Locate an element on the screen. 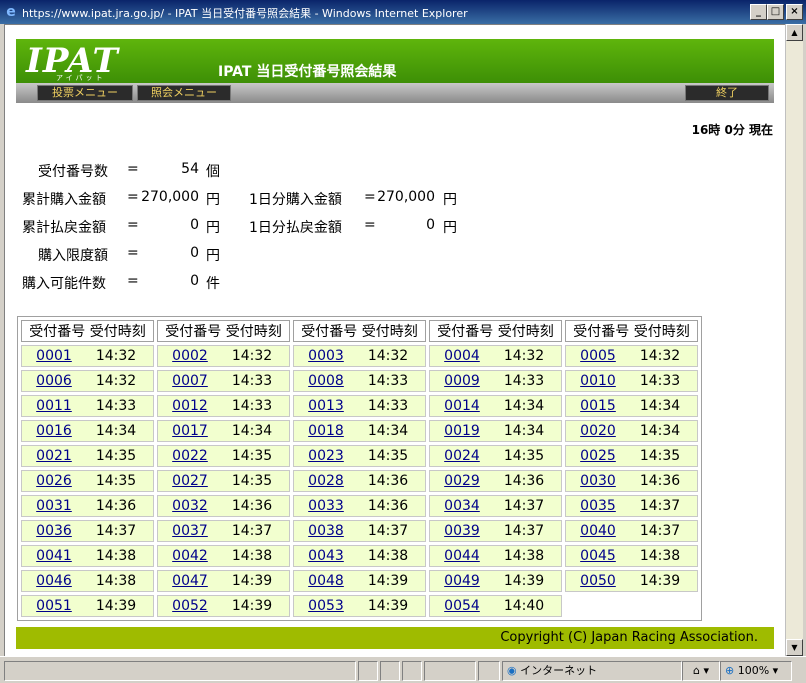 The image size is (806, 683). receipt-number-link: 0036 is located at coordinates (54, 531).